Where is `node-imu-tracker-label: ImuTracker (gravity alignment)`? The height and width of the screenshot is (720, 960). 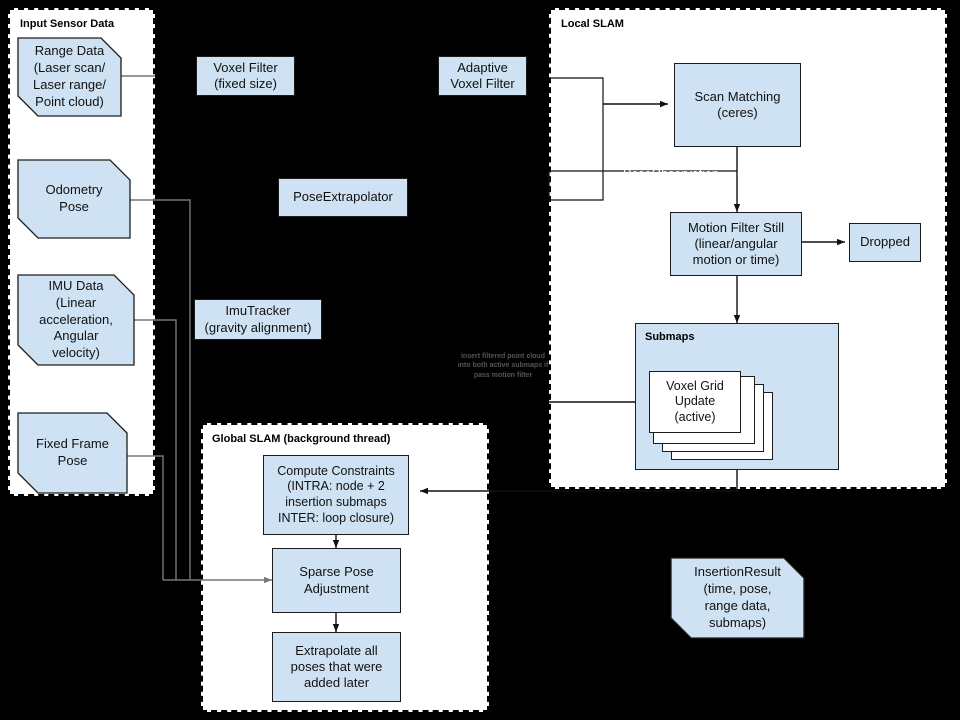 node-imu-tracker-label: ImuTracker (gravity alignment) is located at coordinates (258, 319).